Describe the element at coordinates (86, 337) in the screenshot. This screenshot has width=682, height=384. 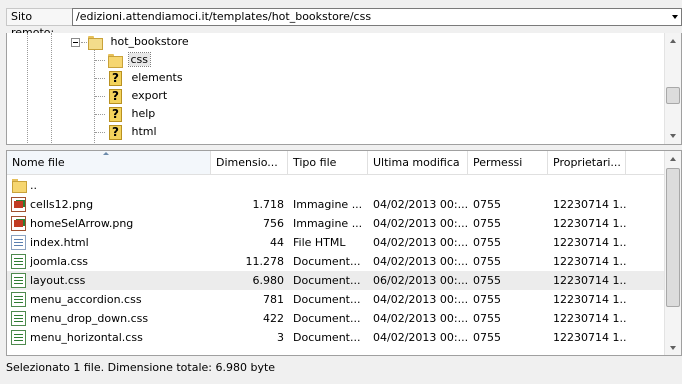
I see `file-name: menu_horizontal.css` at that location.